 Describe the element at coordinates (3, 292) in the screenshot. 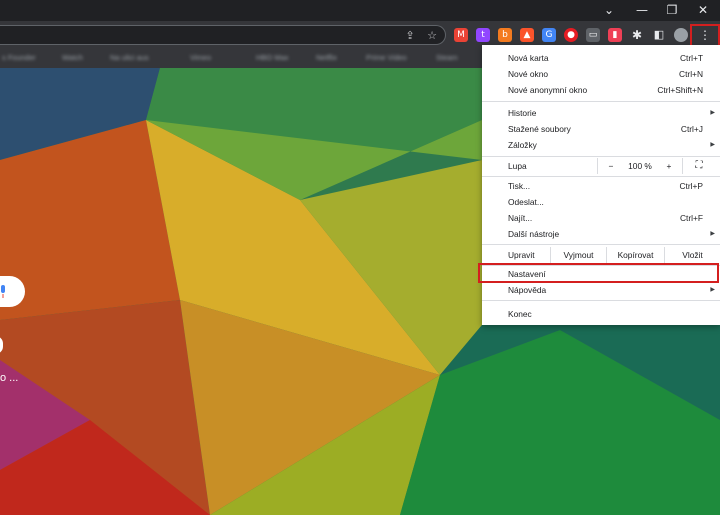

I see `microphone-icon` at that location.